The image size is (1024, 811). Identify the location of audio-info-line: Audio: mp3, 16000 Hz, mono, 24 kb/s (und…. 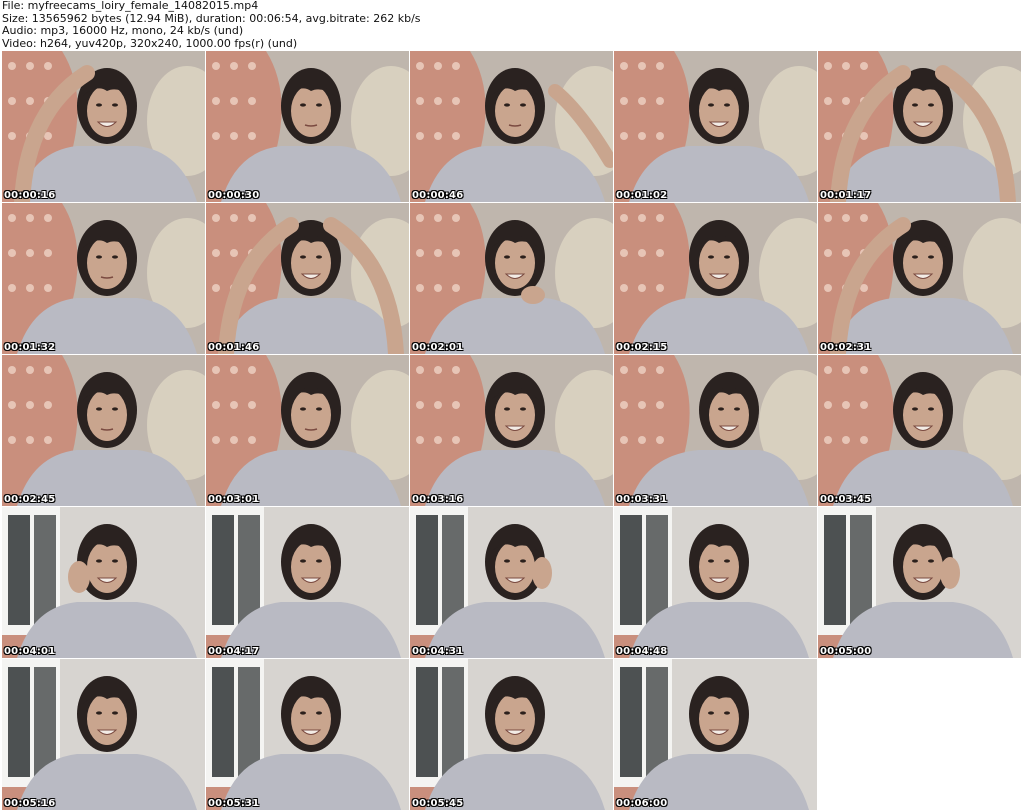
(123, 30).